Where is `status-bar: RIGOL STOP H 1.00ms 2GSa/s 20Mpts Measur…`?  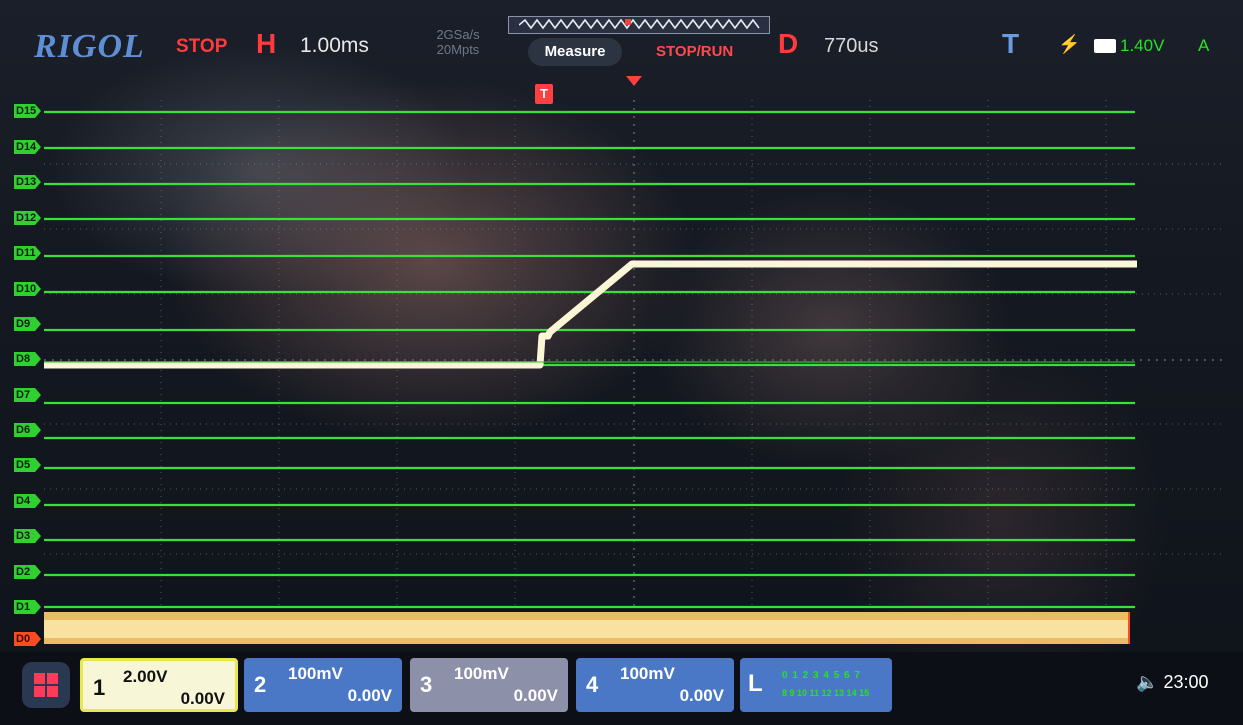
status-bar: RIGOL STOP H 1.00ms 2GSa/s 20Mpts Measur… is located at coordinates (621, 46).